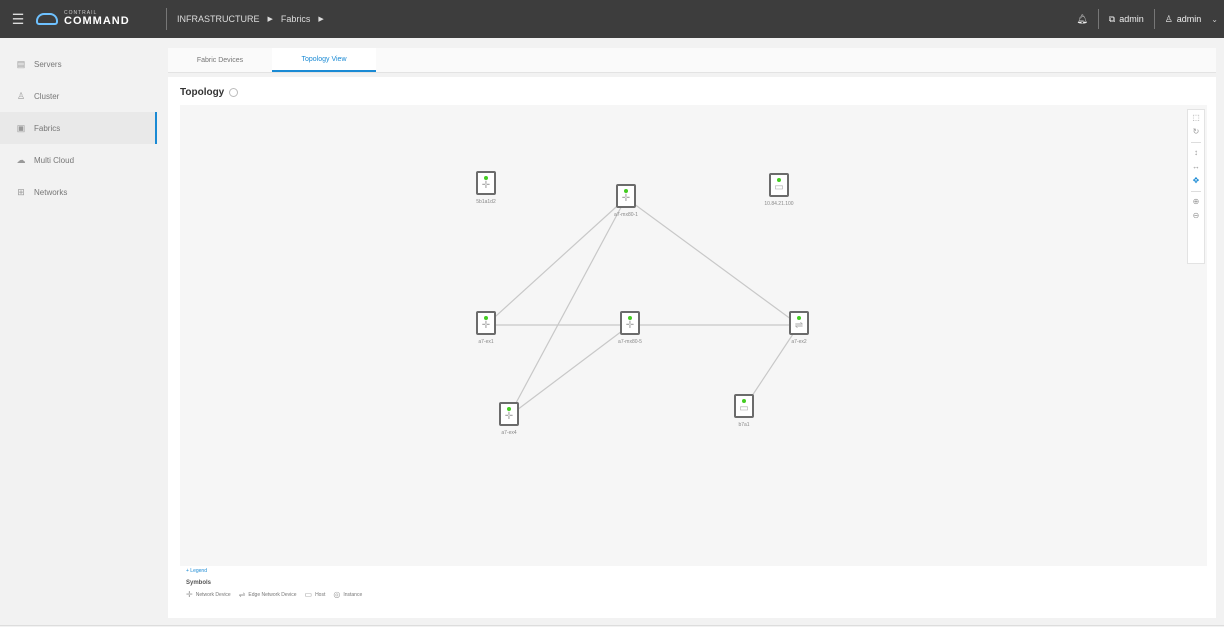 The image size is (1224, 627). What do you see at coordinates (202, 92) in the screenshot?
I see `topology-title: Topology` at bounding box center [202, 92].